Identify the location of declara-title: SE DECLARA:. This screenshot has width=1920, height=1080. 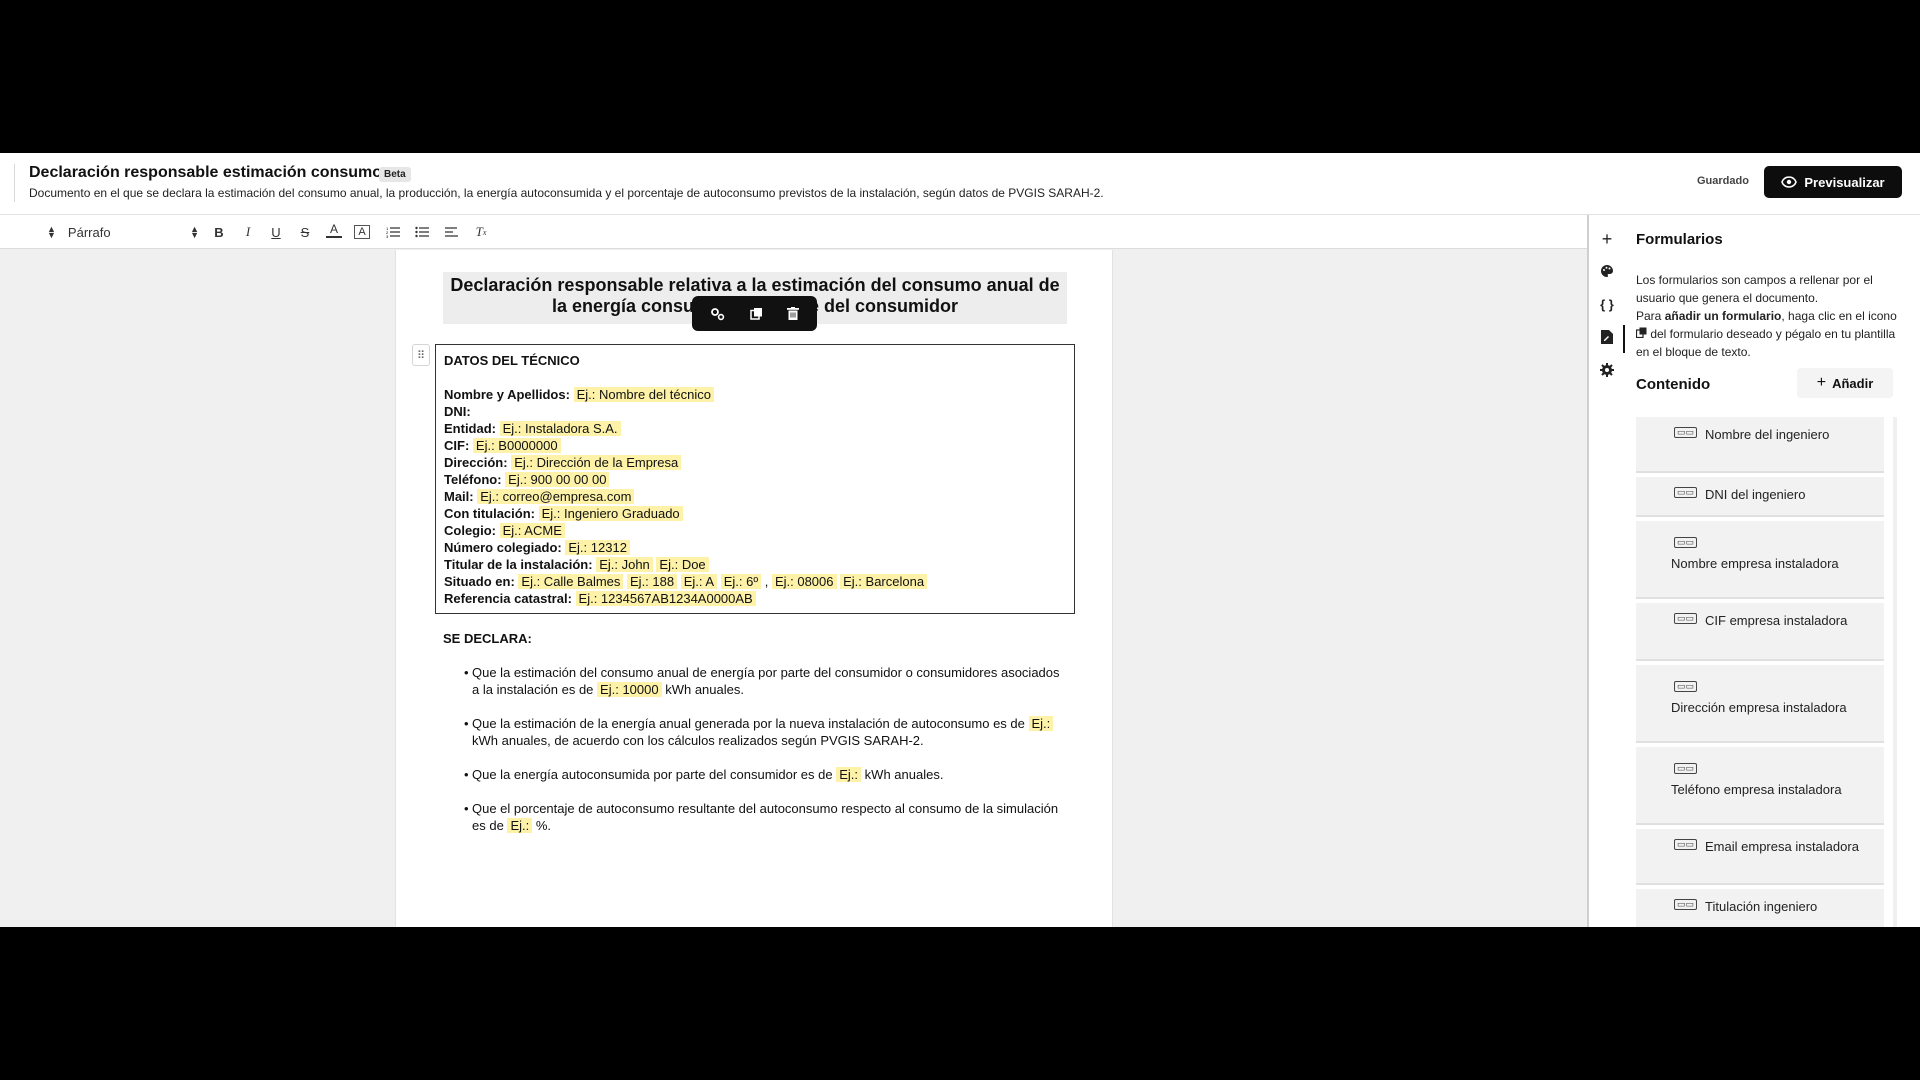
(487, 638).